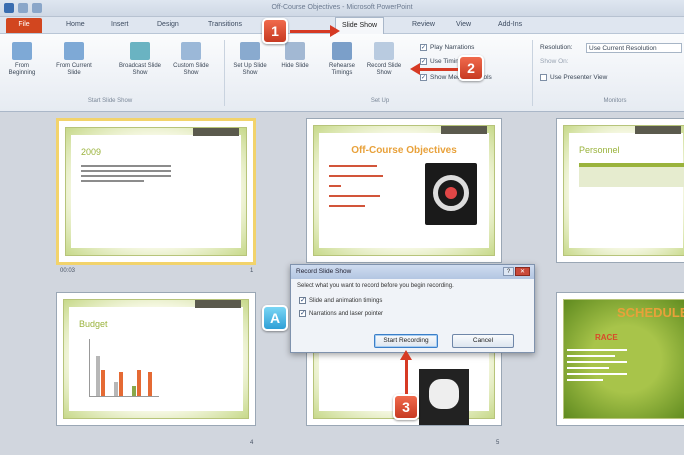 This screenshot has width=684, height=455. Describe the element at coordinates (275, 318) in the screenshot. I see `callout-step-a: A` at that location.